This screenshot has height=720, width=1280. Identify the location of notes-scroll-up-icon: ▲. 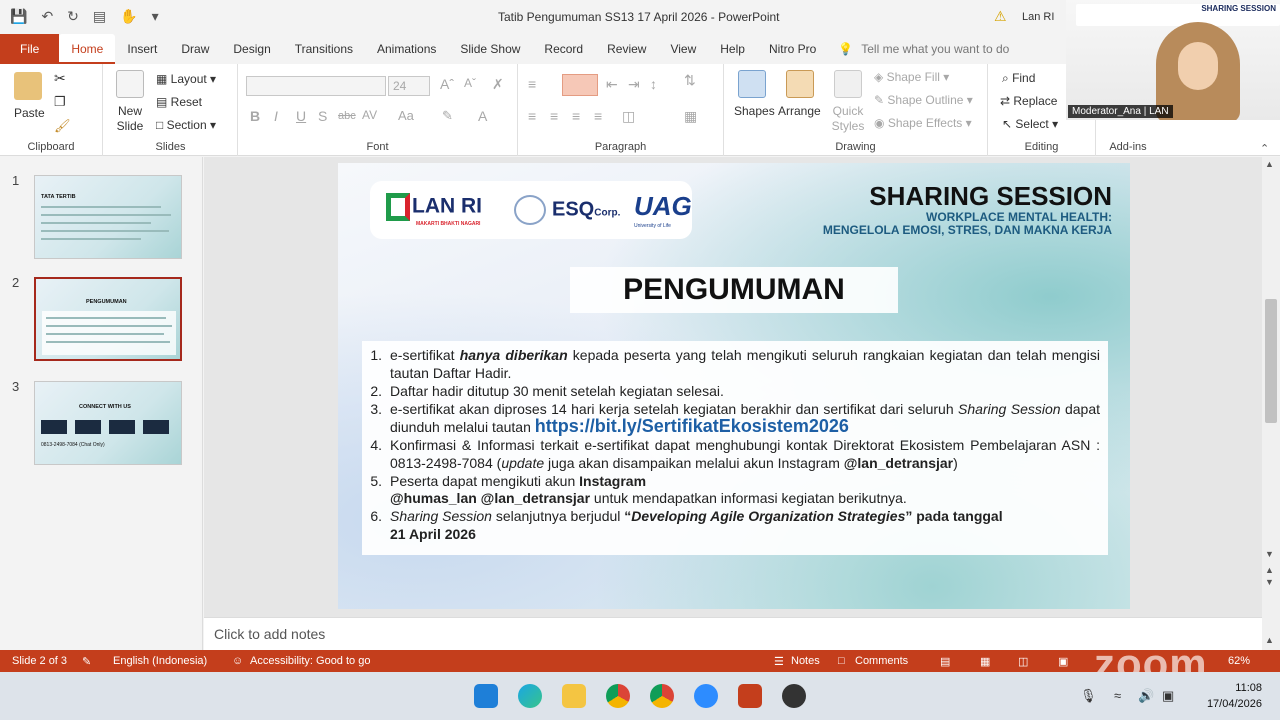
(1269, 640).